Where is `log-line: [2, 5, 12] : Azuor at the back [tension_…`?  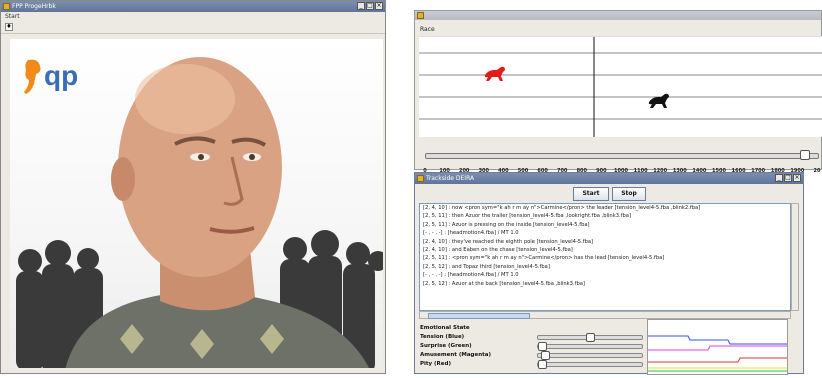
log-line: [2, 5, 12] : Azuor at the back [tension_… is located at coordinates (504, 283).